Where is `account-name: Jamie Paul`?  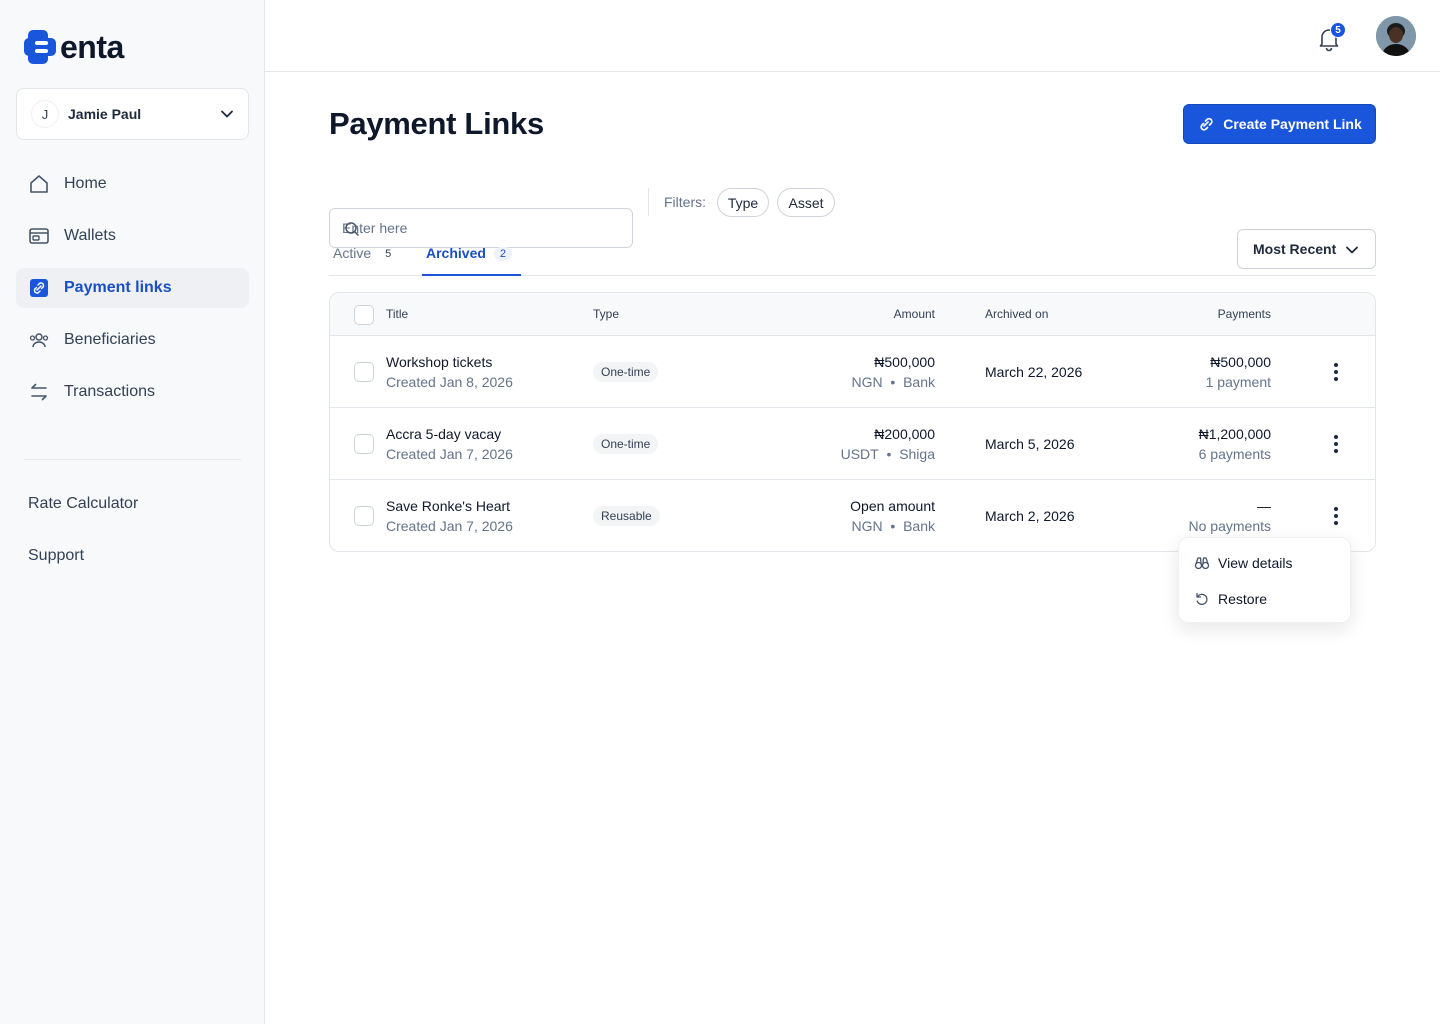
account-name: Jamie Paul is located at coordinates (105, 114).